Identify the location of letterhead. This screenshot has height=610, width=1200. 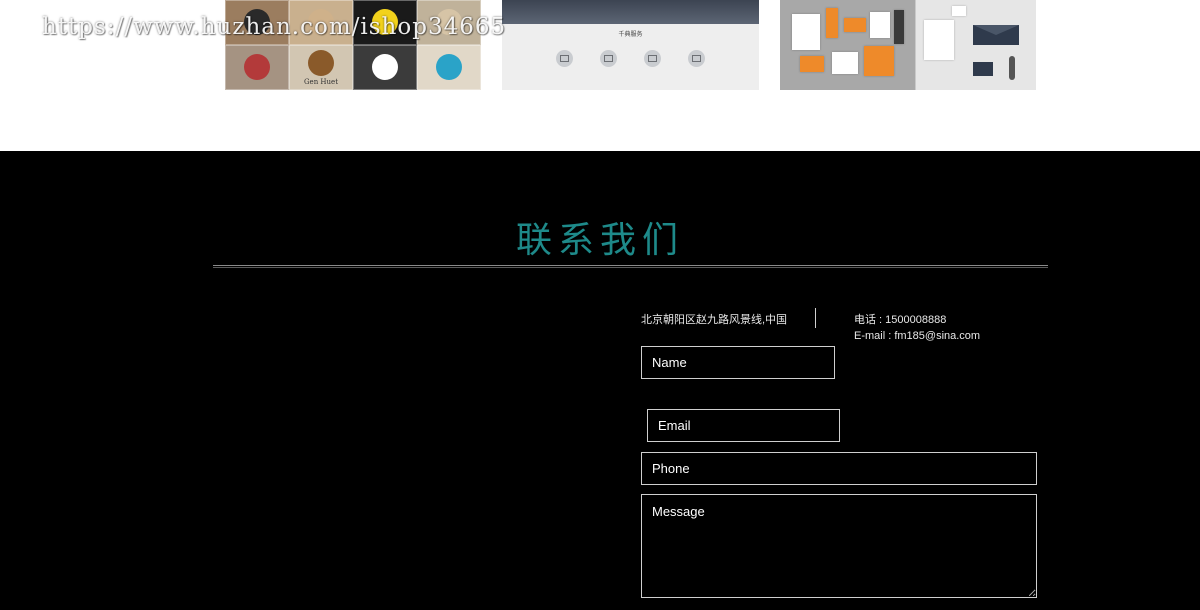
(806, 32).